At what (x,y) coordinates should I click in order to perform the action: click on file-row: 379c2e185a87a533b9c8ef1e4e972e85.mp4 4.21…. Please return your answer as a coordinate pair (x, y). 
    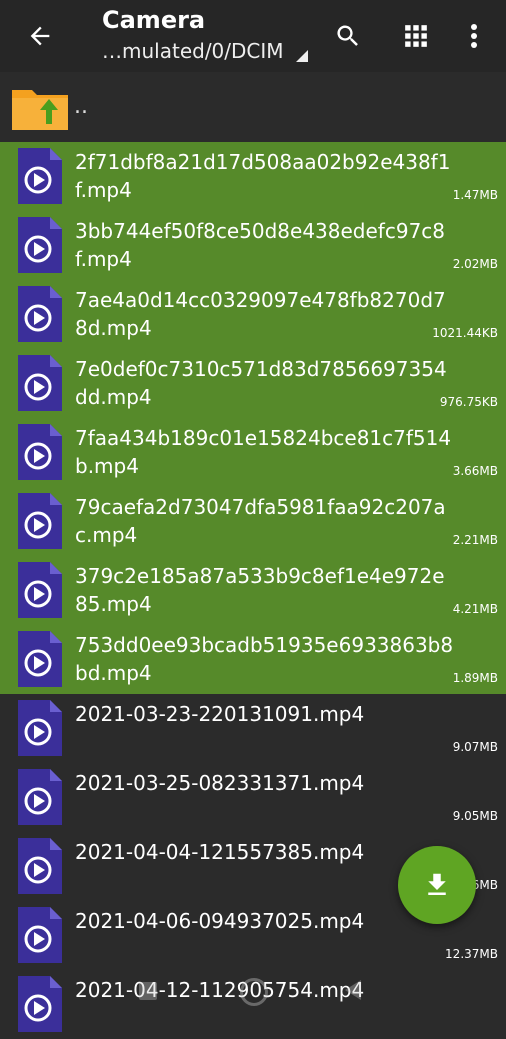
    Looking at the image, I should click on (253, 590).